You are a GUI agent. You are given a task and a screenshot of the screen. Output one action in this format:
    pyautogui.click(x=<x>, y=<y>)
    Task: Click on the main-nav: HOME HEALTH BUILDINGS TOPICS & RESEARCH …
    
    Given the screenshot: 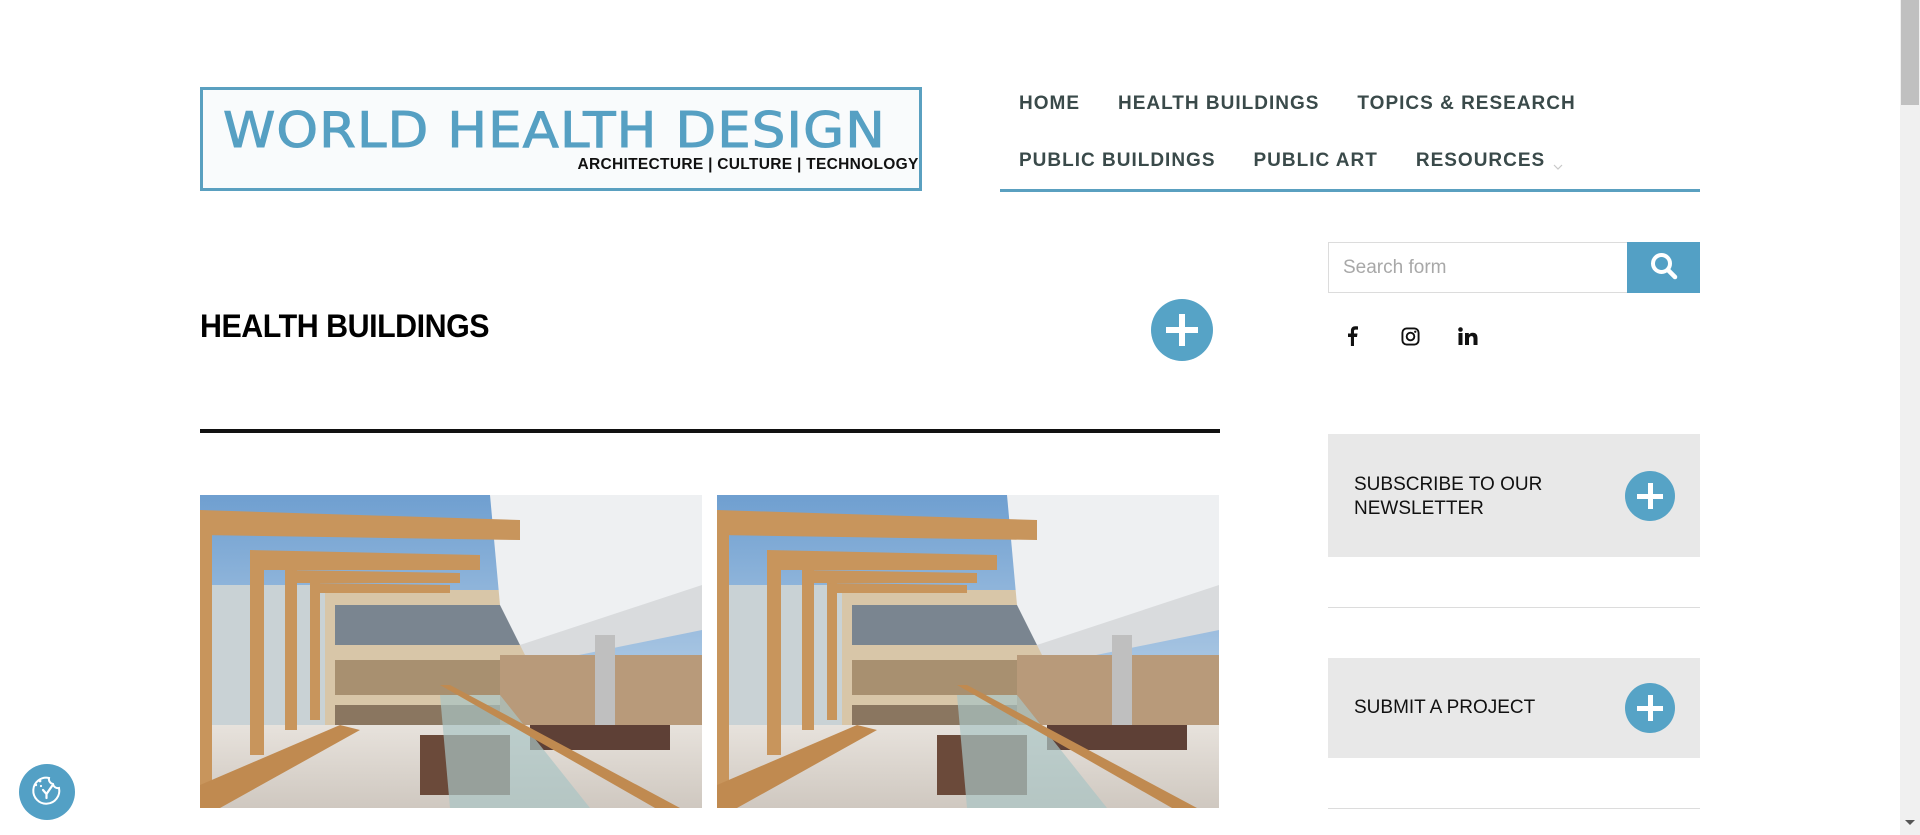 What is the action you would take?
    pyautogui.click(x=1350, y=137)
    